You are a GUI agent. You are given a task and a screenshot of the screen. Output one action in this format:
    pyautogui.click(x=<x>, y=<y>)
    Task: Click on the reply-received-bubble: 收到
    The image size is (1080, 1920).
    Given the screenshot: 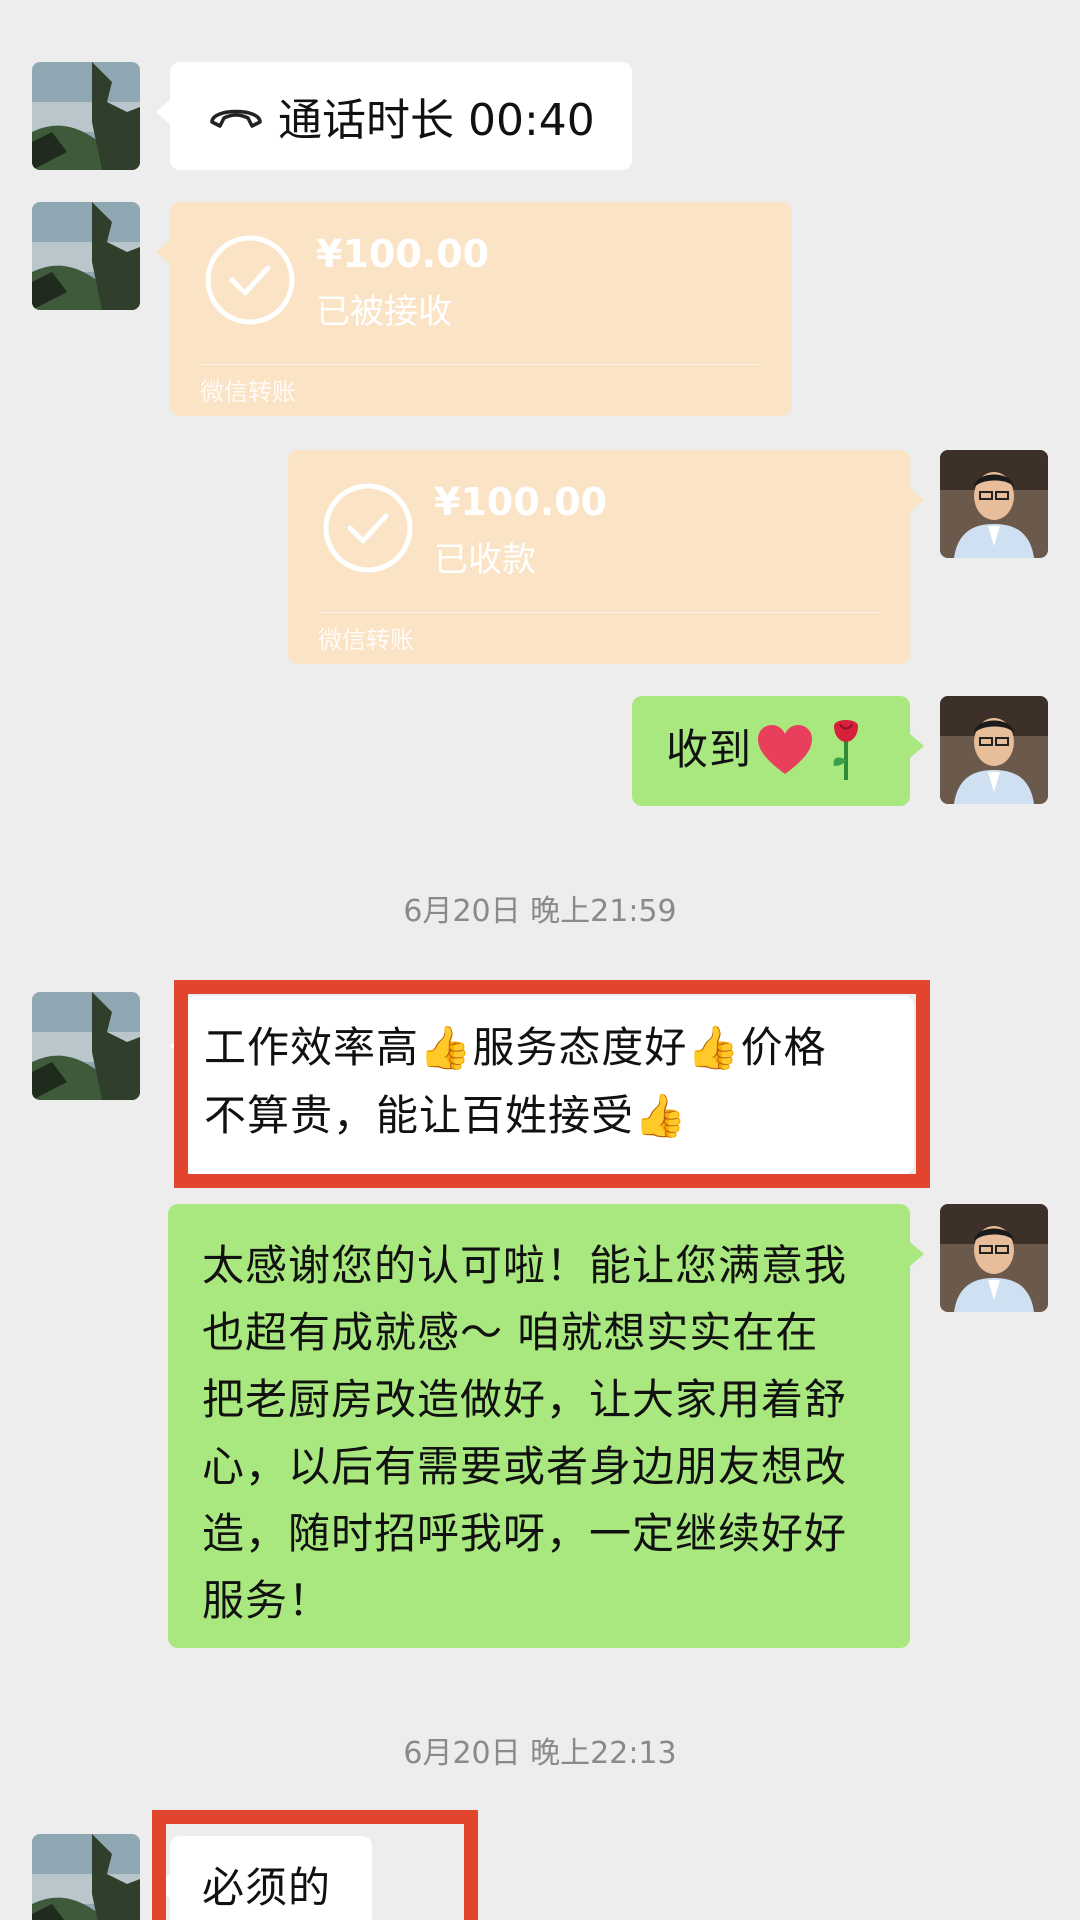 What is the action you would take?
    pyautogui.click(x=778, y=751)
    